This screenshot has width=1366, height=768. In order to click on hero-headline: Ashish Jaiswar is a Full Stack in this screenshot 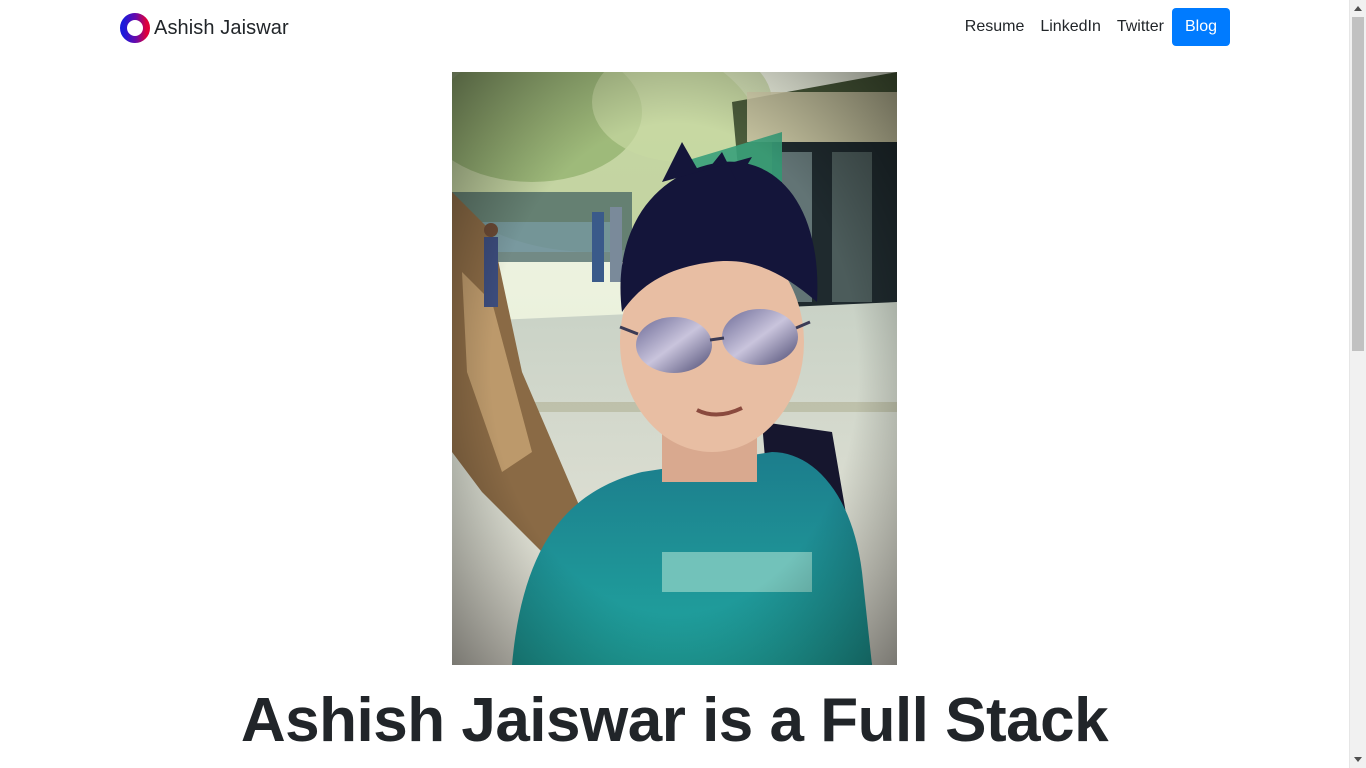, I will do `click(674, 720)`.